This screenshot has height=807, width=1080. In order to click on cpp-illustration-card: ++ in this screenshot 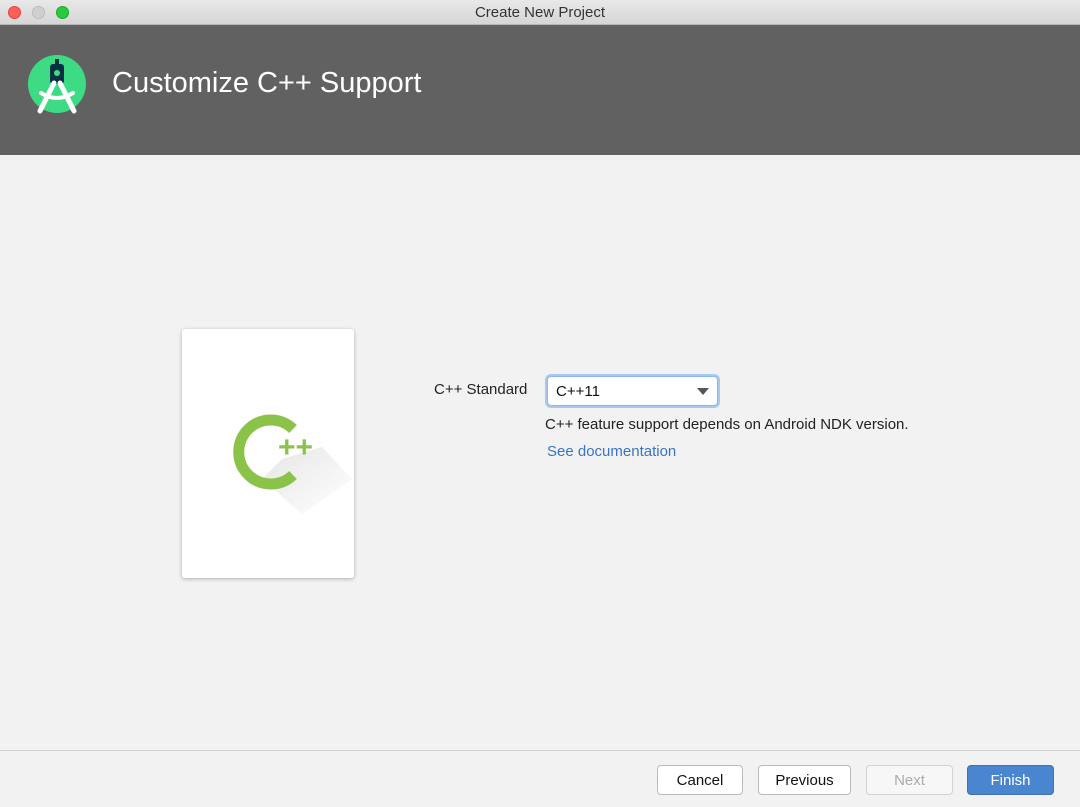, I will do `click(268, 453)`.